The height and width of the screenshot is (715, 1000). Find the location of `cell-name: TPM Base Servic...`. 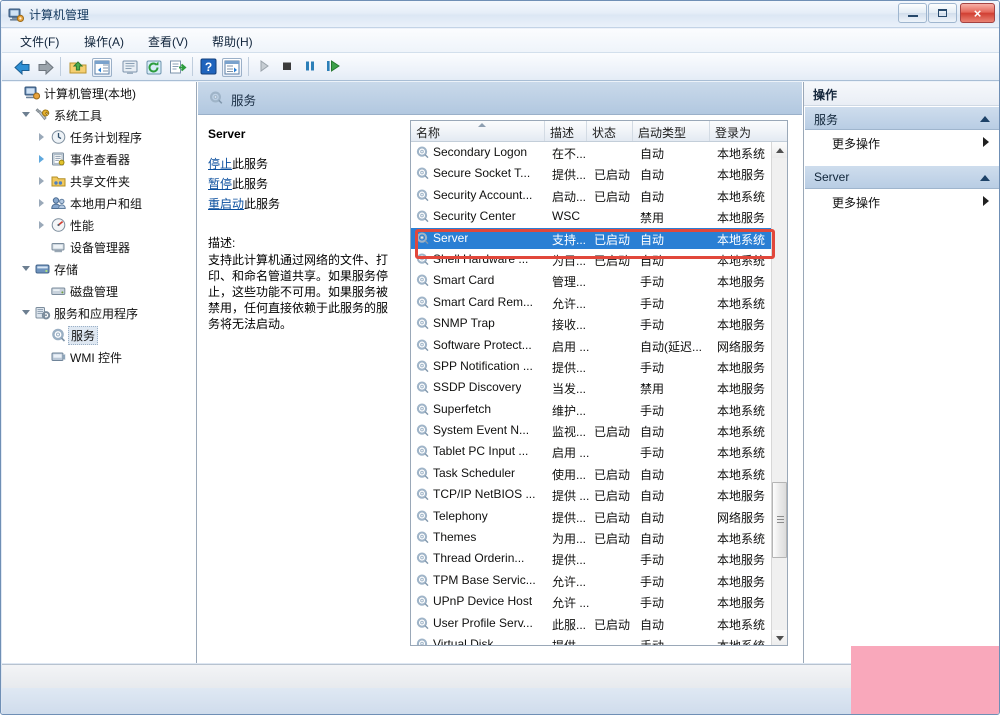

cell-name: TPM Base Servic... is located at coordinates (484, 579).